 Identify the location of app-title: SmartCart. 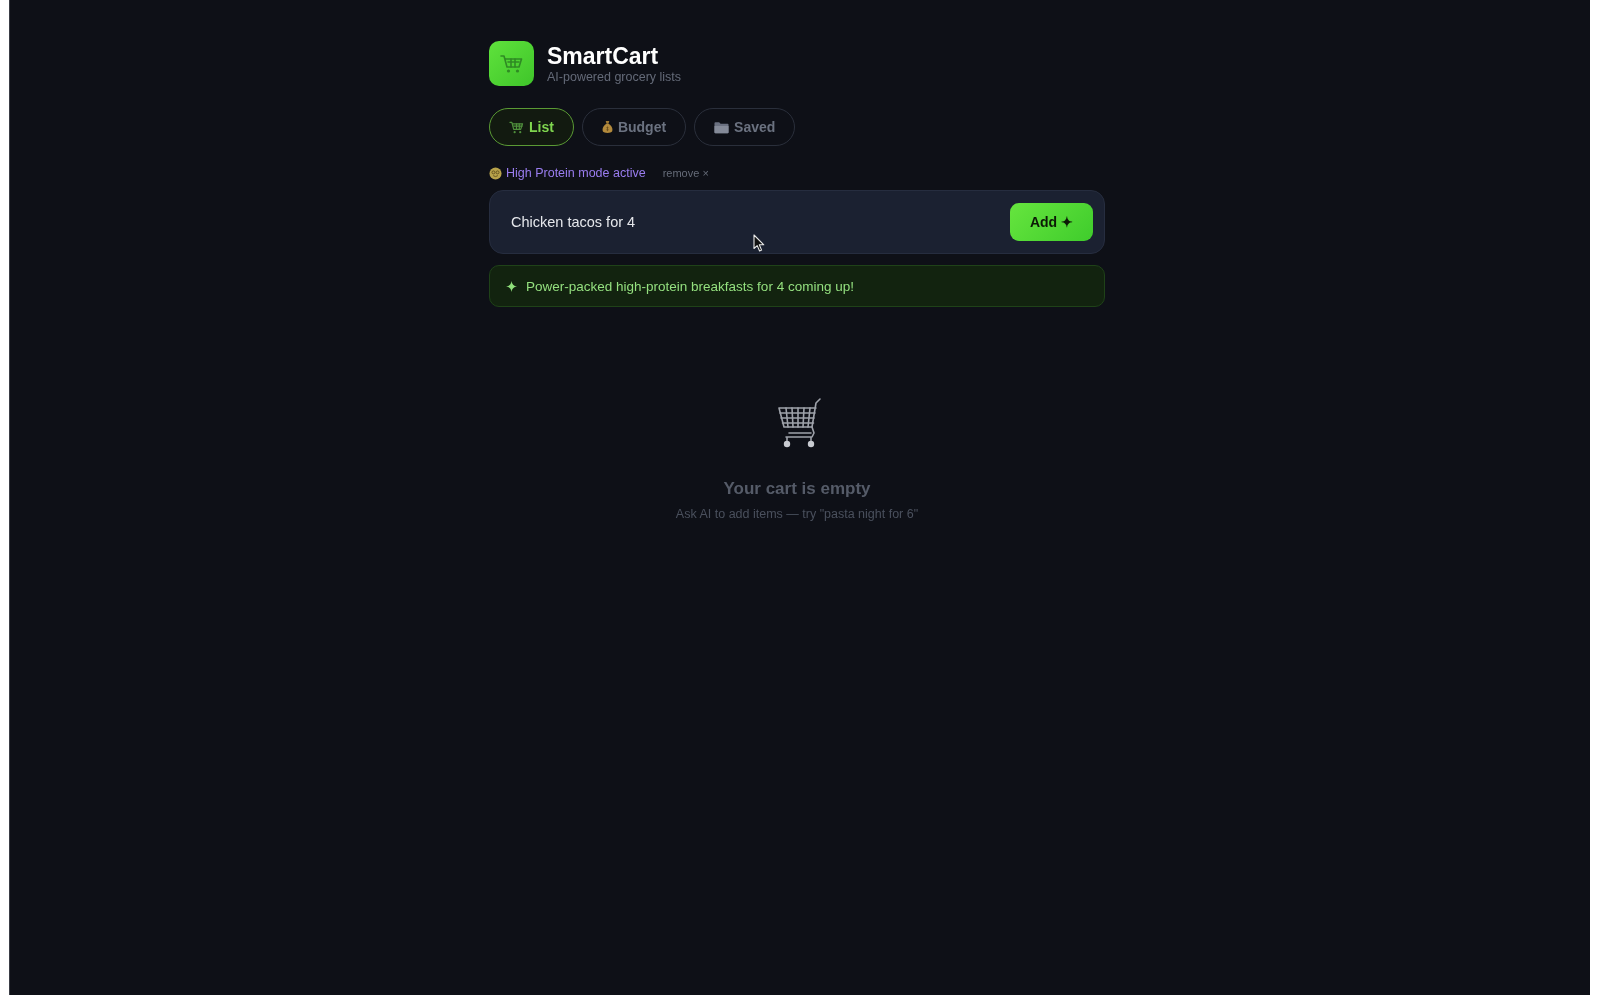
(603, 55).